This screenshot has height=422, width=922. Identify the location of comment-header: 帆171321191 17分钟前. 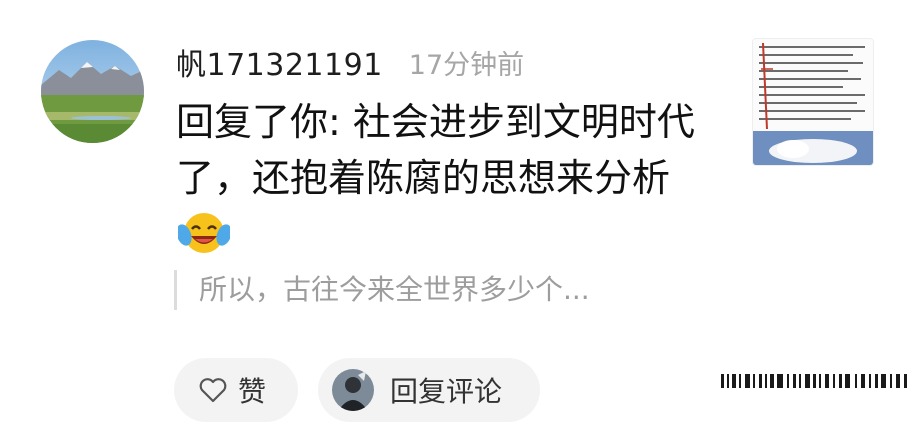
(350, 62).